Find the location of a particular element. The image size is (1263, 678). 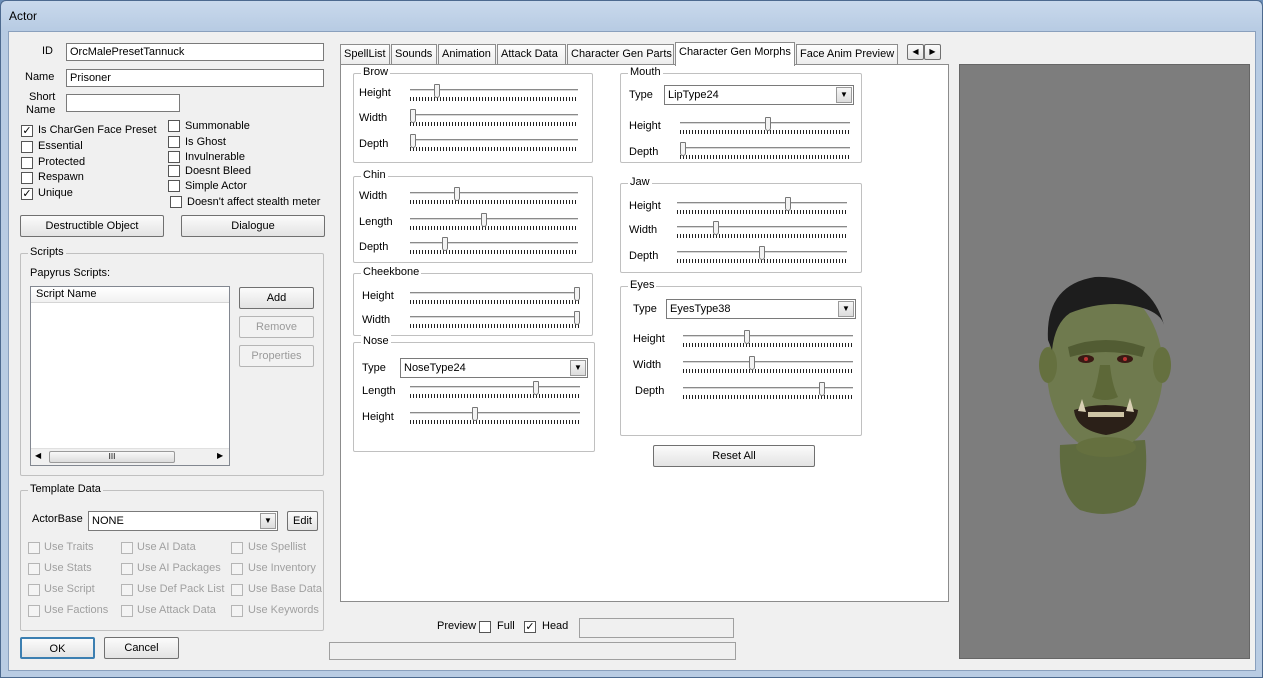

cheekbone-height-slider is located at coordinates (495, 296).